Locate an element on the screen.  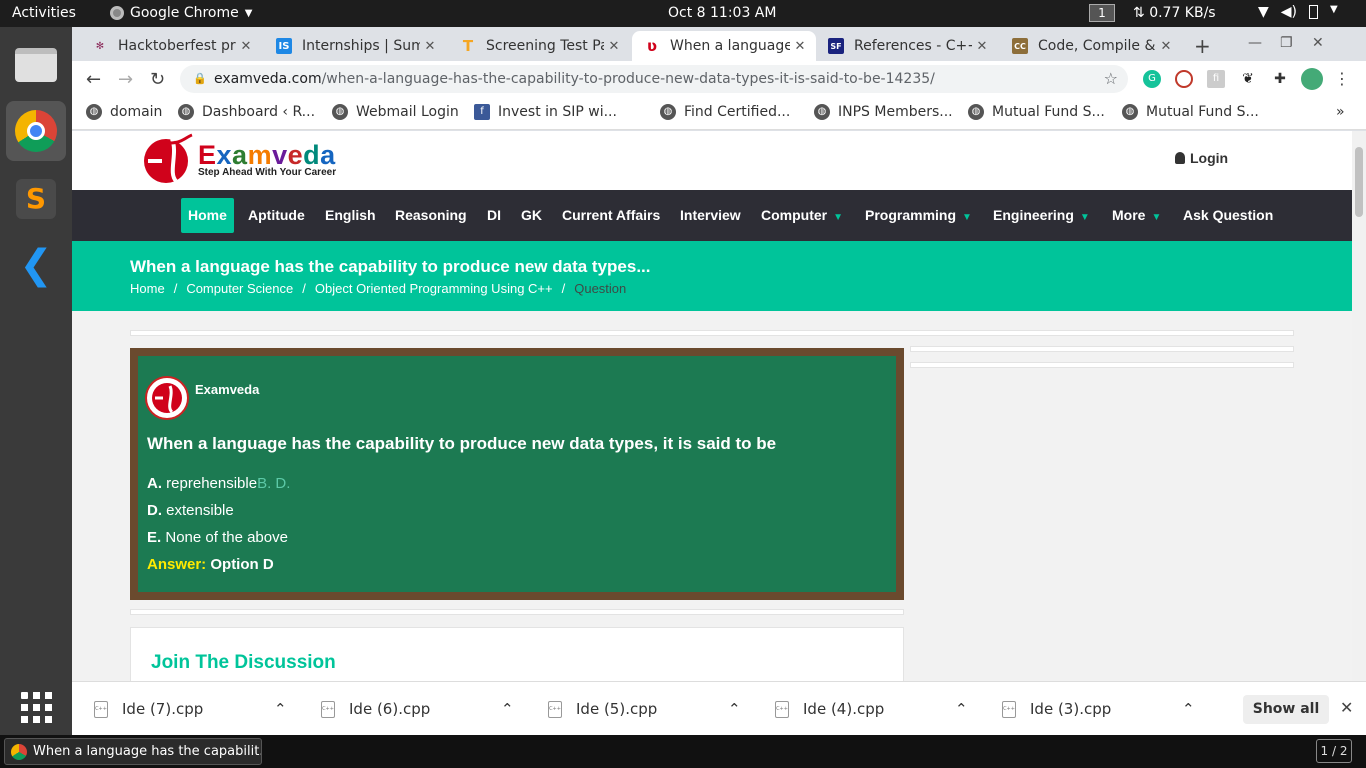
system-tray: ▼ ◀) ▼ is located at coordinates (1298, 12).